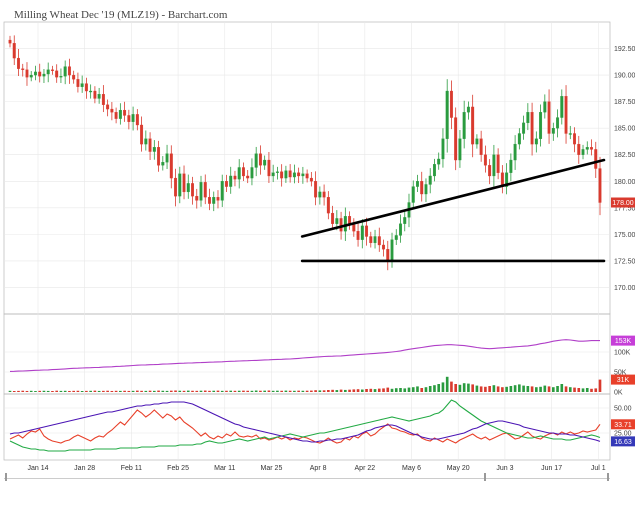 Image resolution: width=635 pixels, height=505 pixels. Describe the element at coordinates (624, 261) in the screenshot. I see `price-tick-label: 172.50` at that location.